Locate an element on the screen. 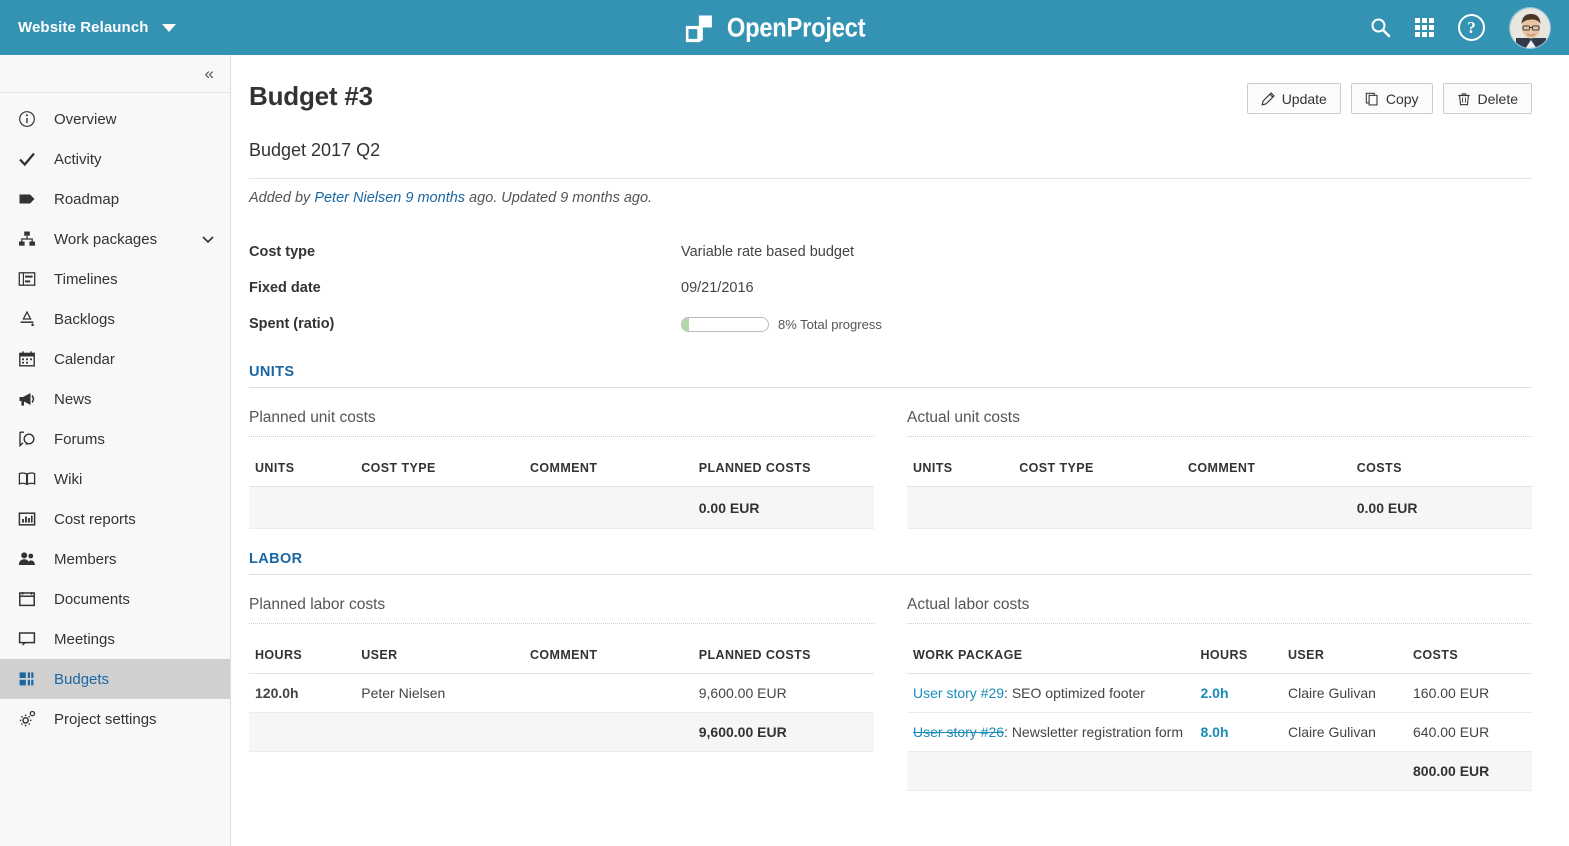  meta-middle: ago. Updated is located at coordinates (513, 198).